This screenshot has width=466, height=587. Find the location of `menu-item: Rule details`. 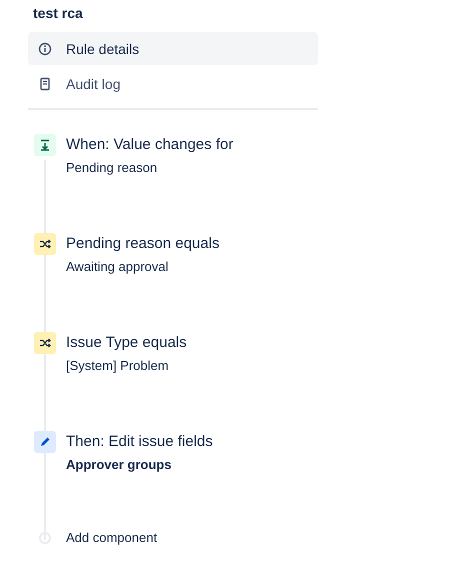

menu-item: Rule details is located at coordinates (173, 48).